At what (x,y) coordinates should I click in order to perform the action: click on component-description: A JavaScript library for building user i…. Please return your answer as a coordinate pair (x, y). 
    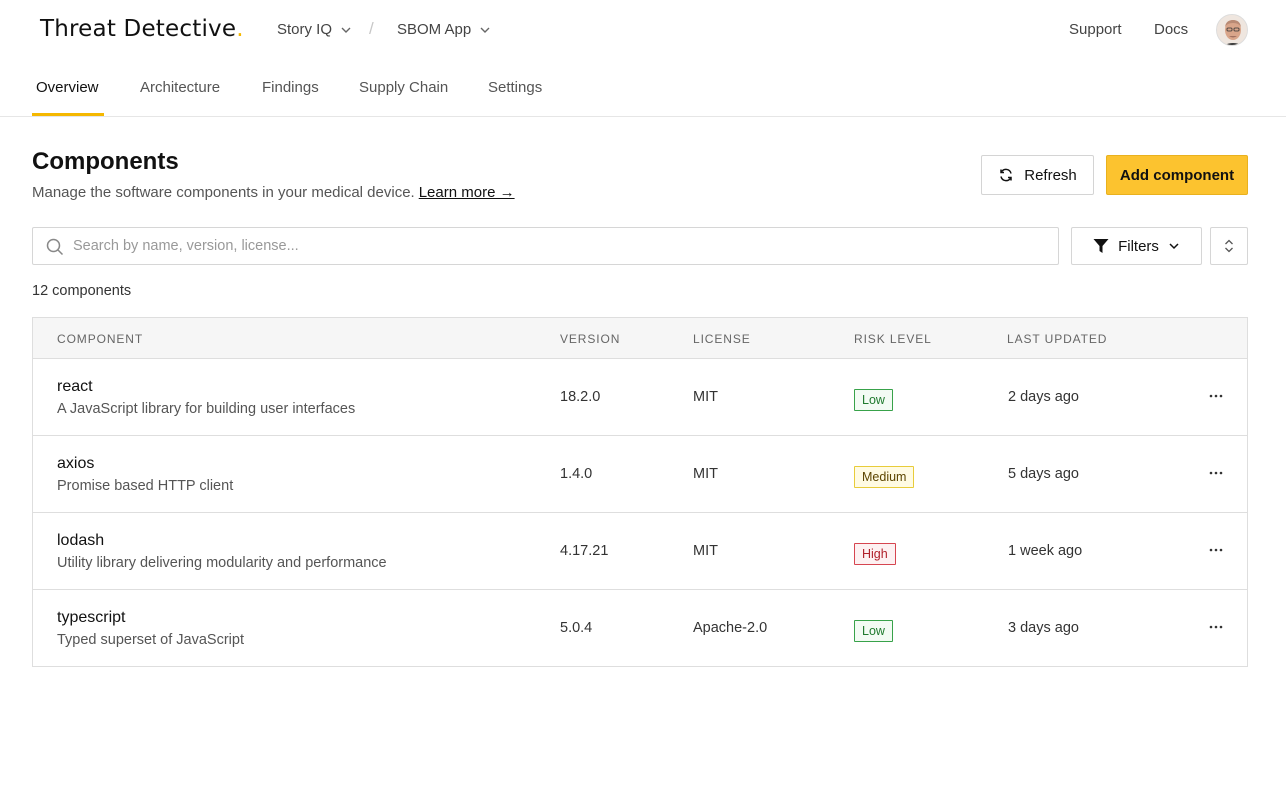
    Looking at the image, I should click on (206, 409).